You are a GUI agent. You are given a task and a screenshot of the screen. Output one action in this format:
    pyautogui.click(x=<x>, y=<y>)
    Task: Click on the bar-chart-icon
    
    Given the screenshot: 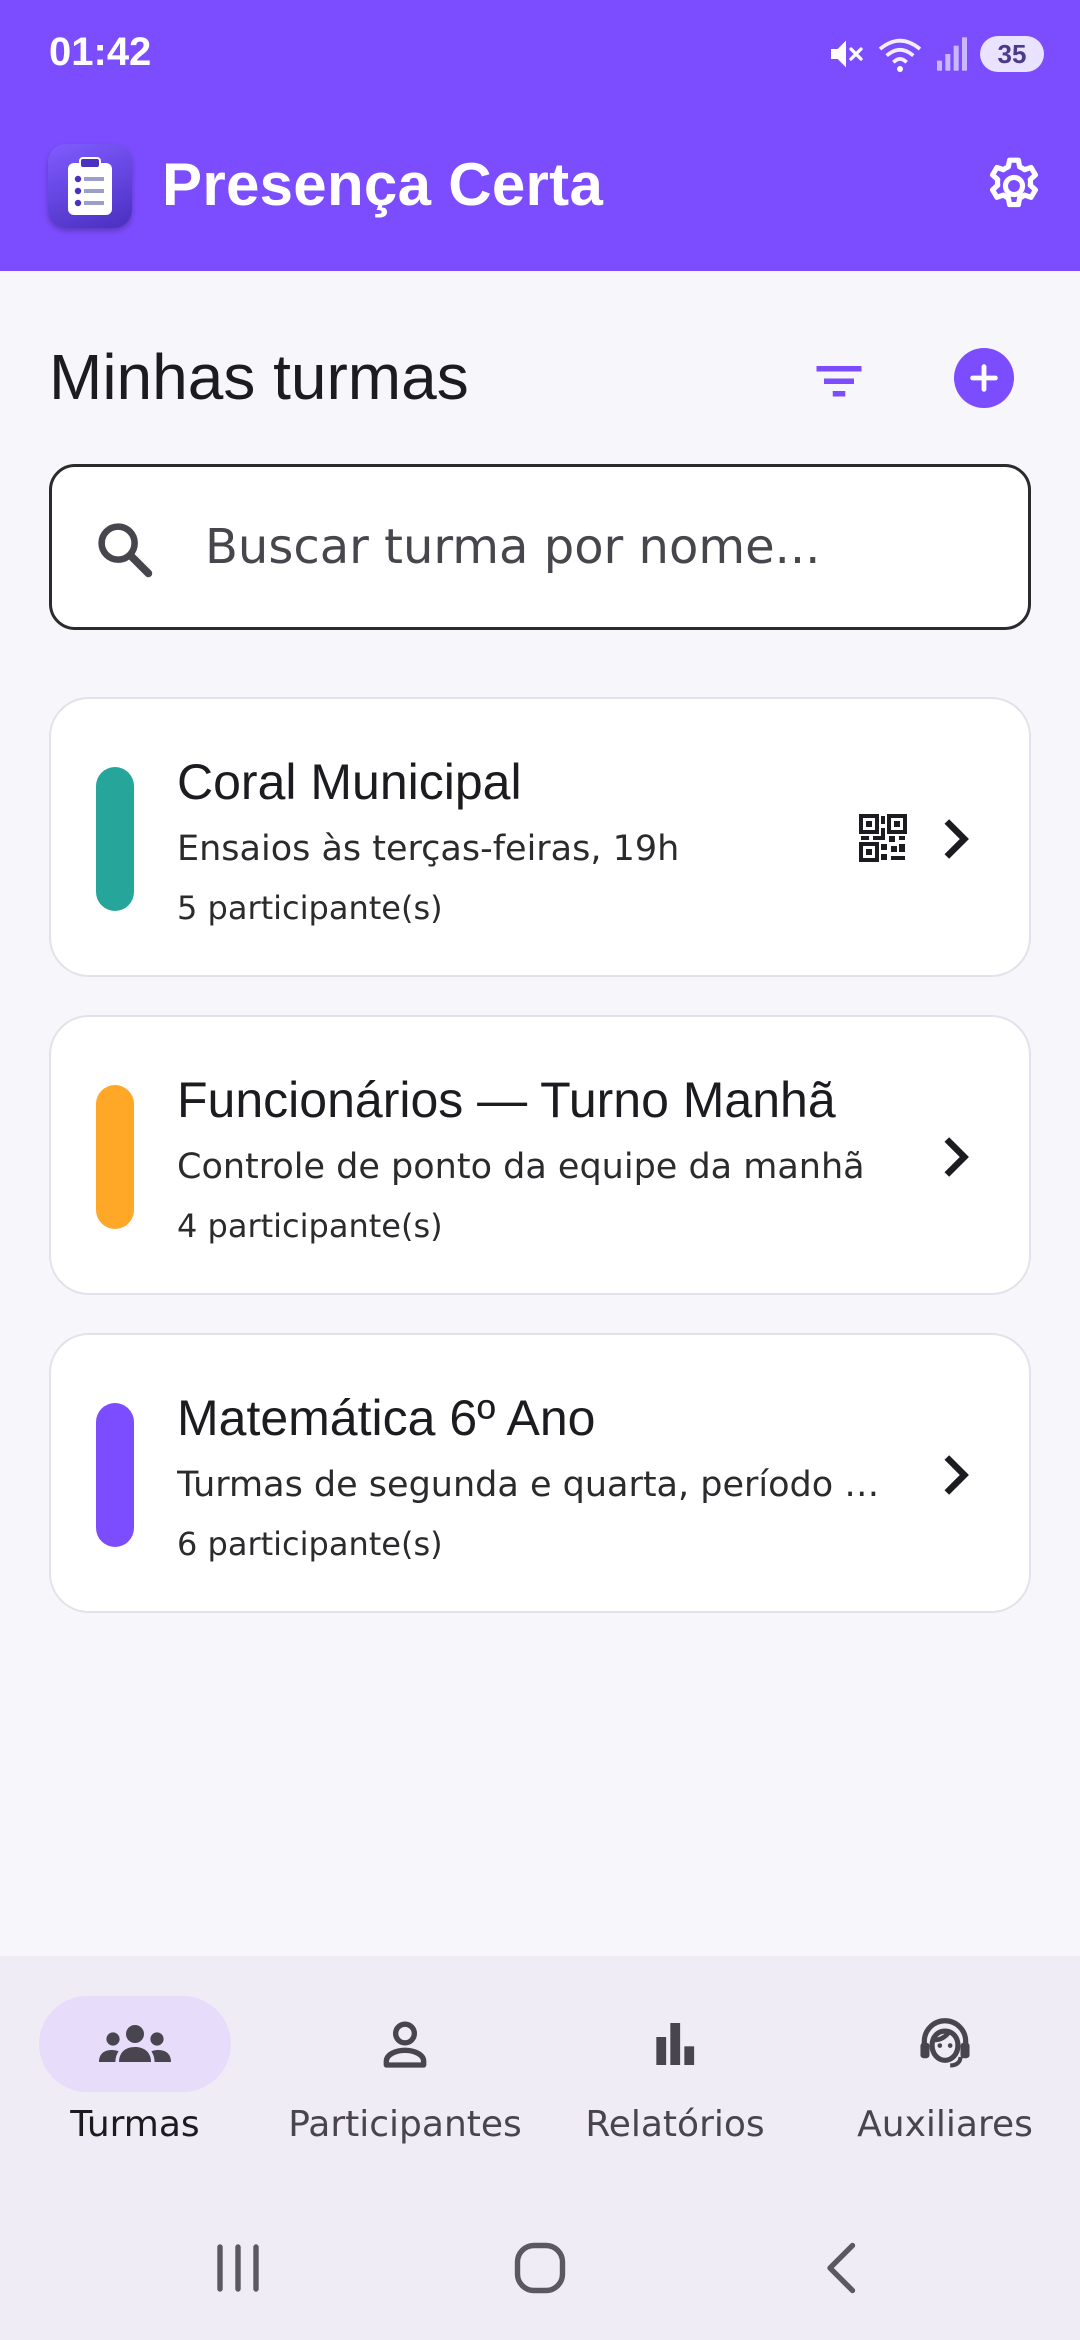 What is the action you would take?
    pyautogui.click(x=675, y=2044)
    